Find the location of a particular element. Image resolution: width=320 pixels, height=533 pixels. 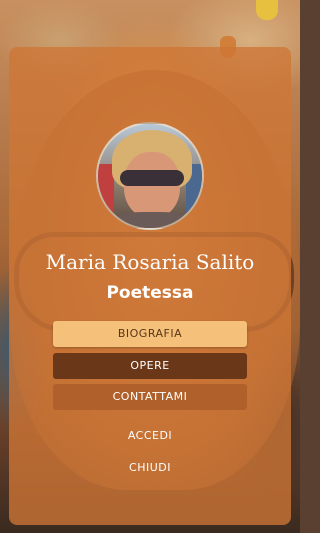

accedi-link: ACCEDI is located at coordinates (150, 435).